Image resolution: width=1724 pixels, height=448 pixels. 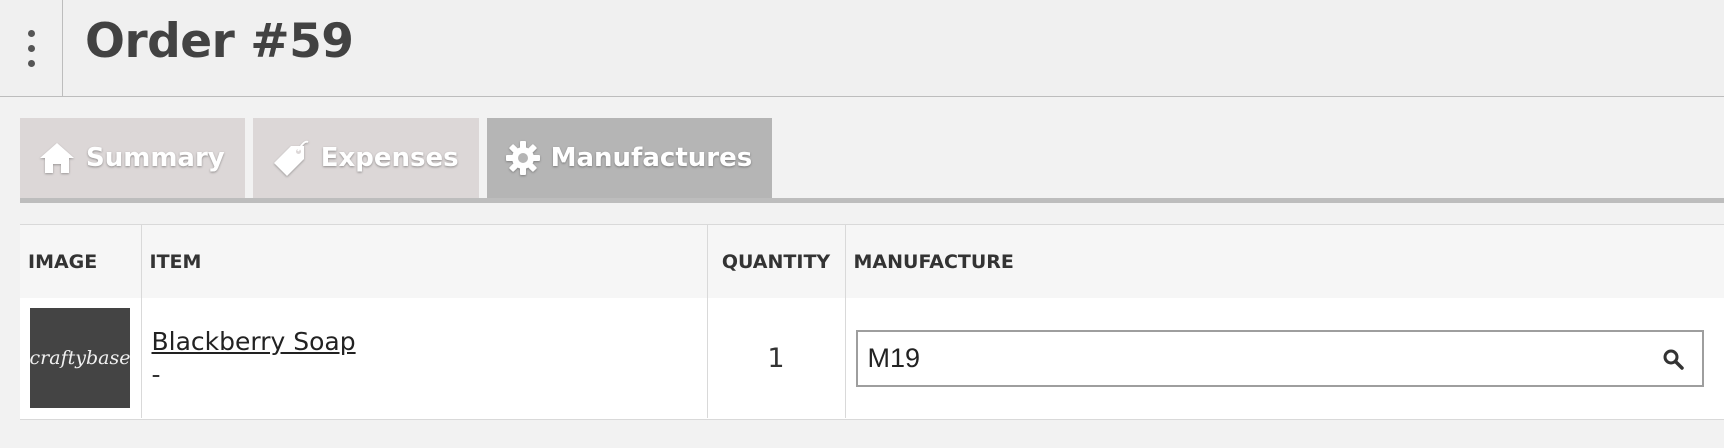 I want to click on tab-expenses-label: Expenses, so click(x=389, y=158).